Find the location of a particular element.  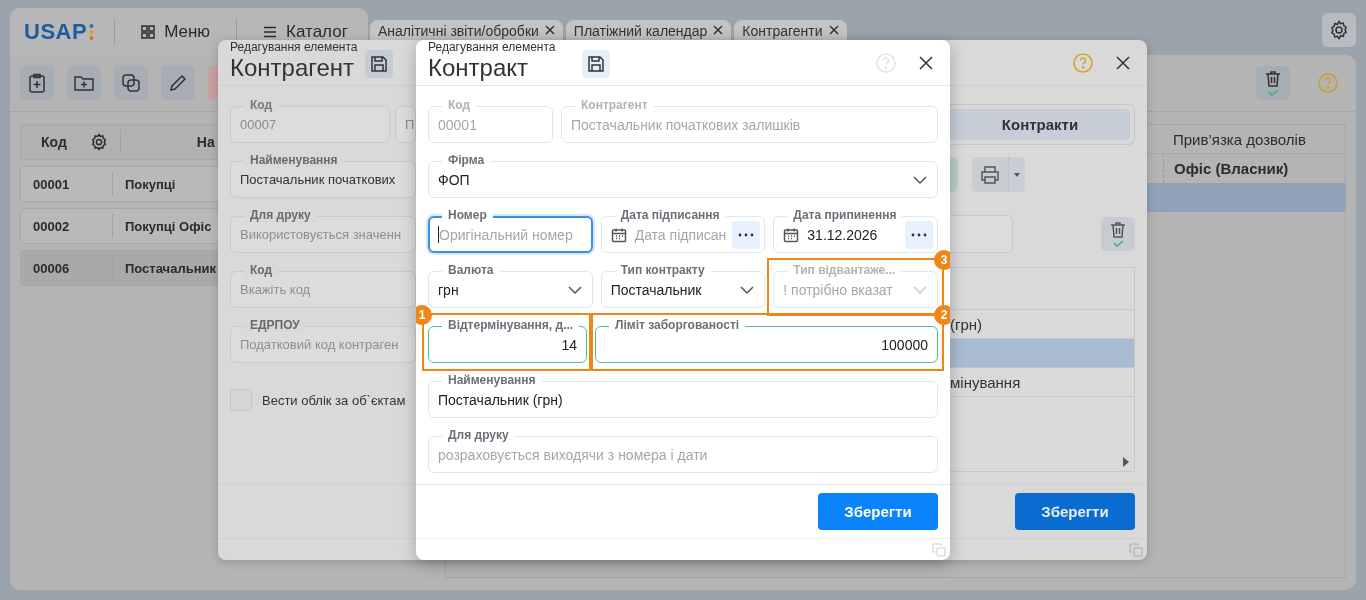

field-label: Тип контракту is located at coordinates (662, 270).